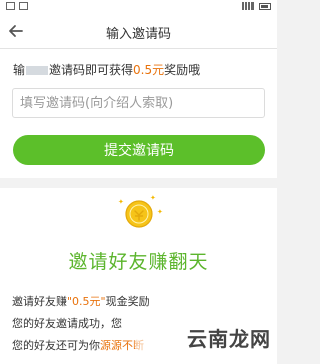 This screenshot has height=364, width=320. What do you see at coordinates (138, 103) in the screenshot?
I see `invite-code-input` at bounding box center [138, 103].